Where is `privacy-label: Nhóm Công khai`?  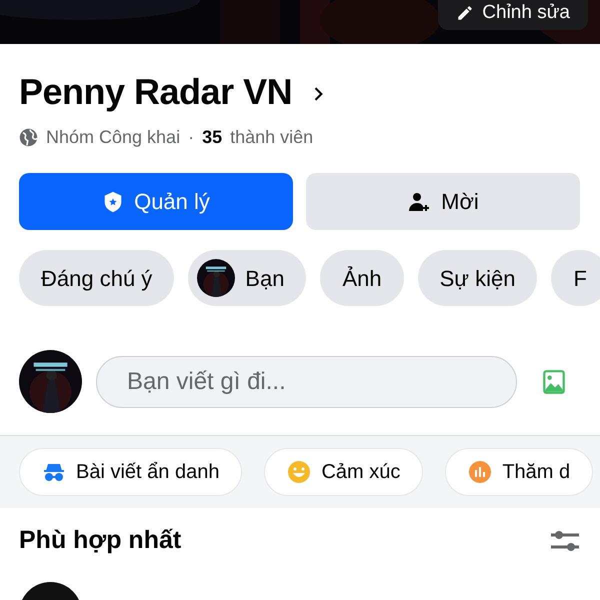 privacy-label: Nhóm Công khai is located at coordinates (113, 137).